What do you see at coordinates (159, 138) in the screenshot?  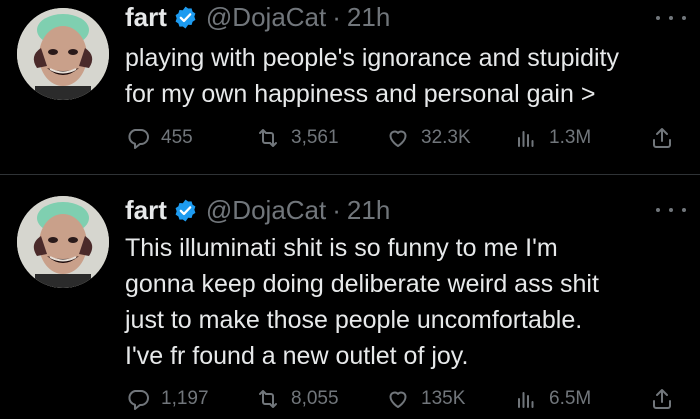 I see `reply-button: 455` at bounding box center [159, 138].